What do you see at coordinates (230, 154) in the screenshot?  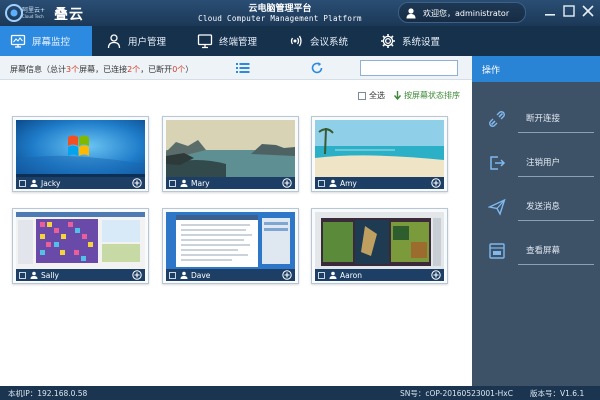 I see `screen-thumbnail-mary: Mary` at bounding box center [230, 154].